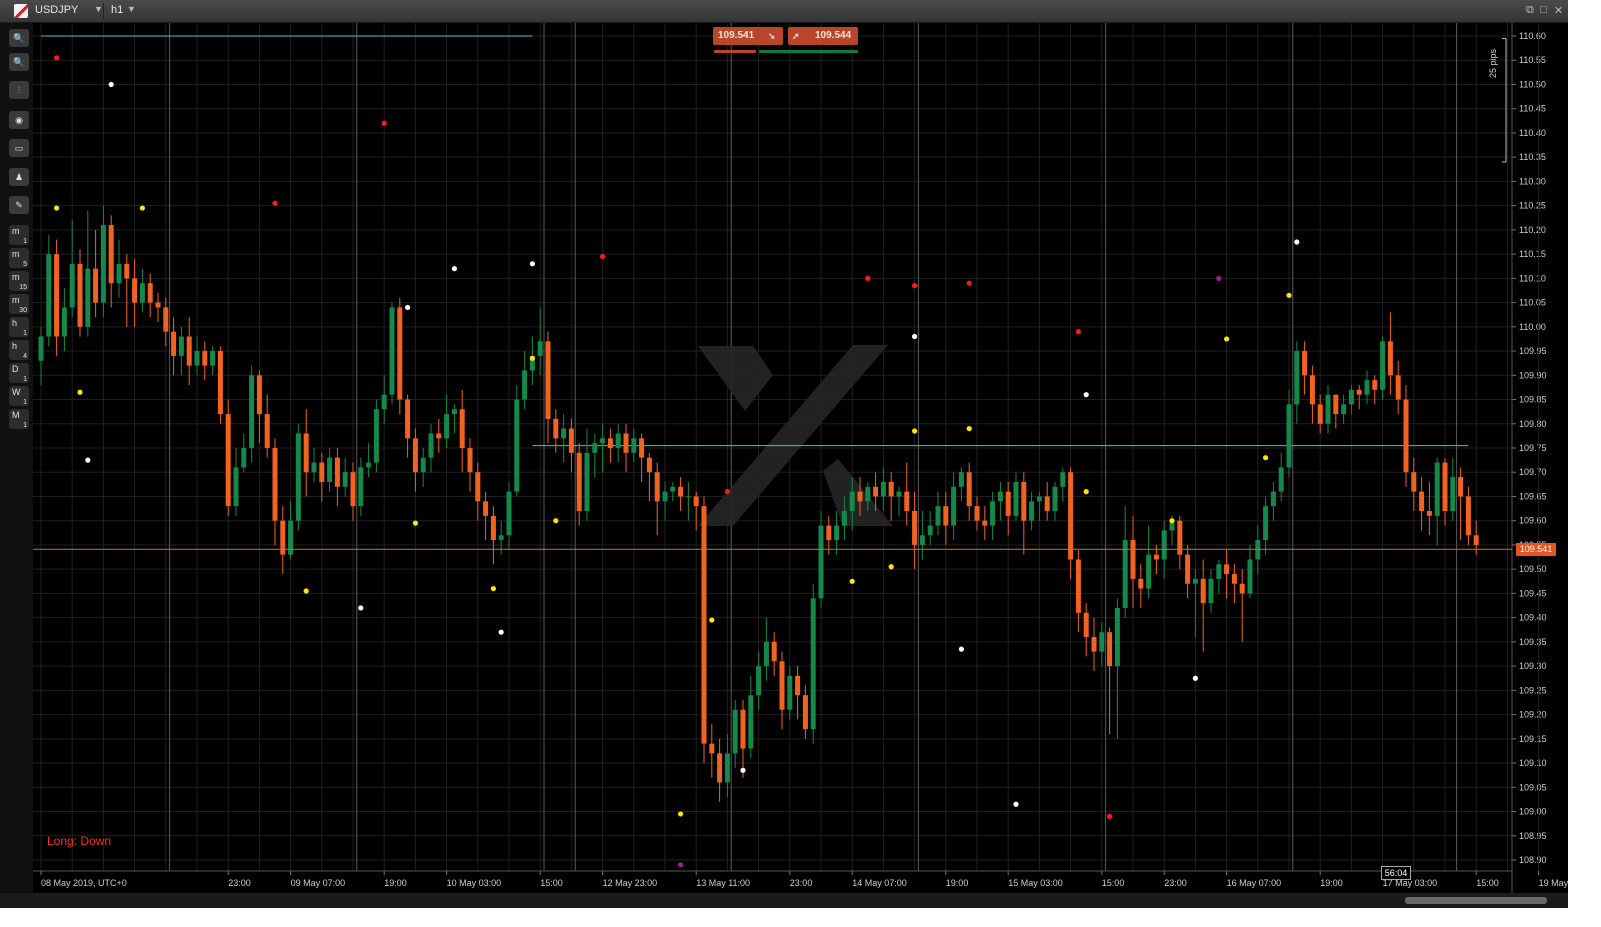 This screenshot has height=927, width=1601. What do you see at coordinates (1533, 521) in the screenshot?
I see `price-tick-label: 109.60` at bounding box center [1533, 521].